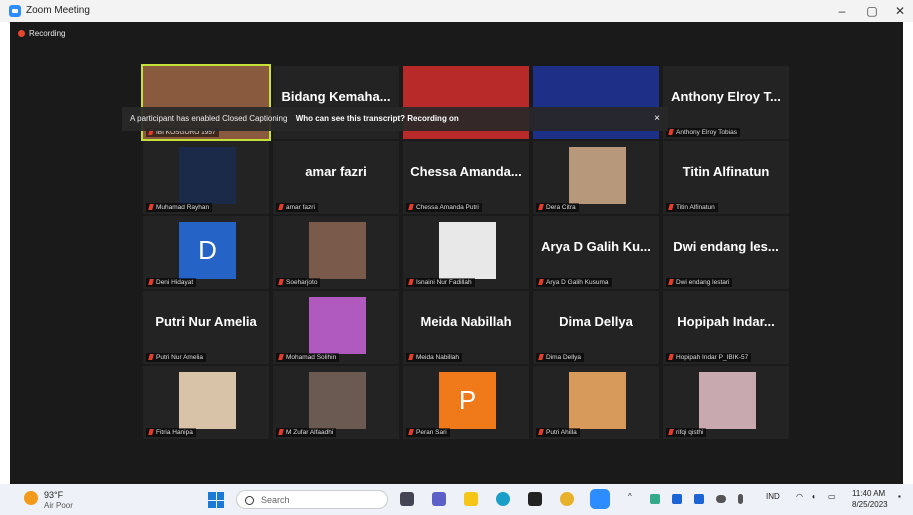 The width and height of the screenshot is (913, 515). Describe the element at coordinates (567, 499) in the screenshot. I see `chrome-icon` at that location.